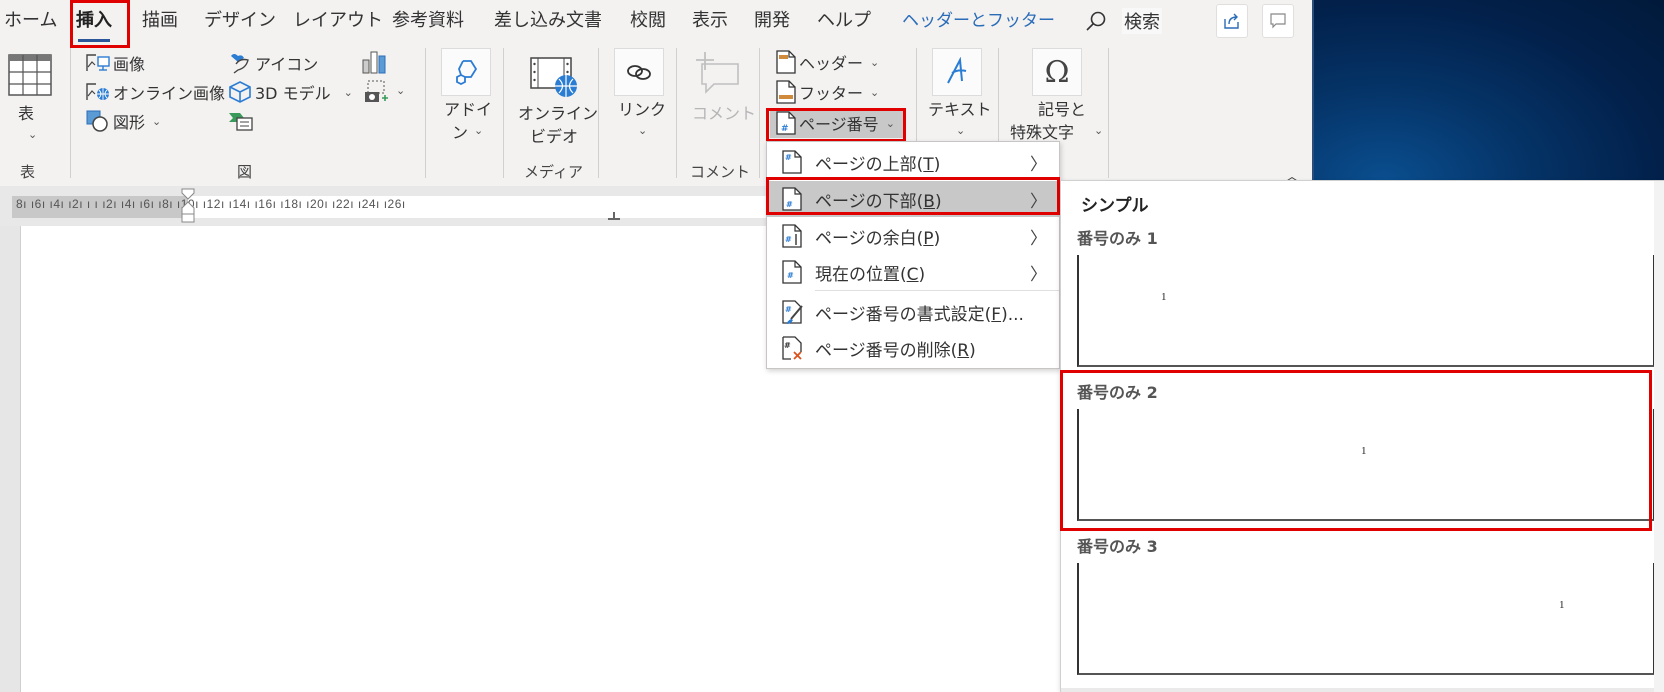  Describe the element at coordinates (957, 70) in the screenshot. I see `text-box-icon` at that location.